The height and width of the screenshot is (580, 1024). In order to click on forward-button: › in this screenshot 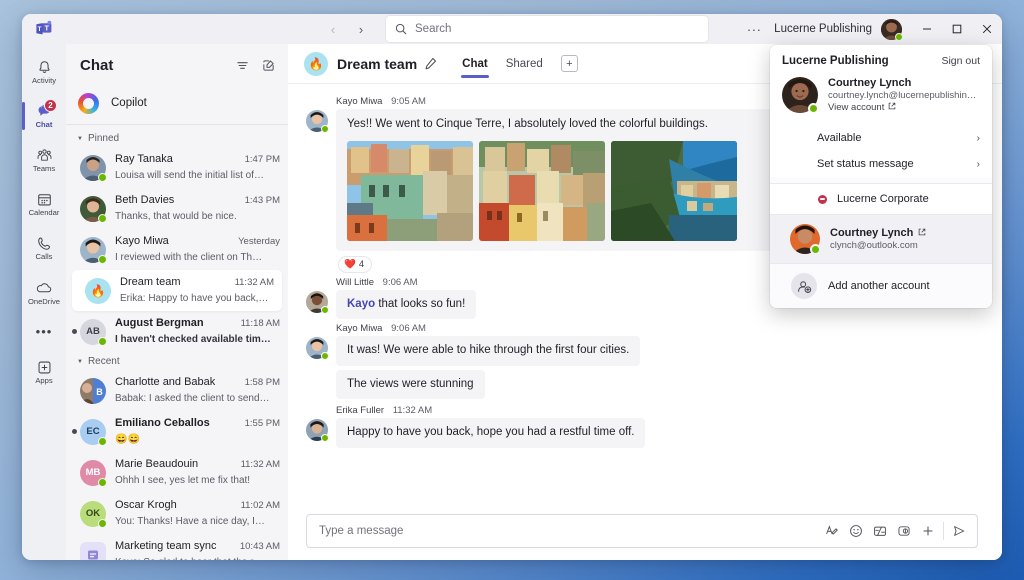, I will do `click(361, 29)`.